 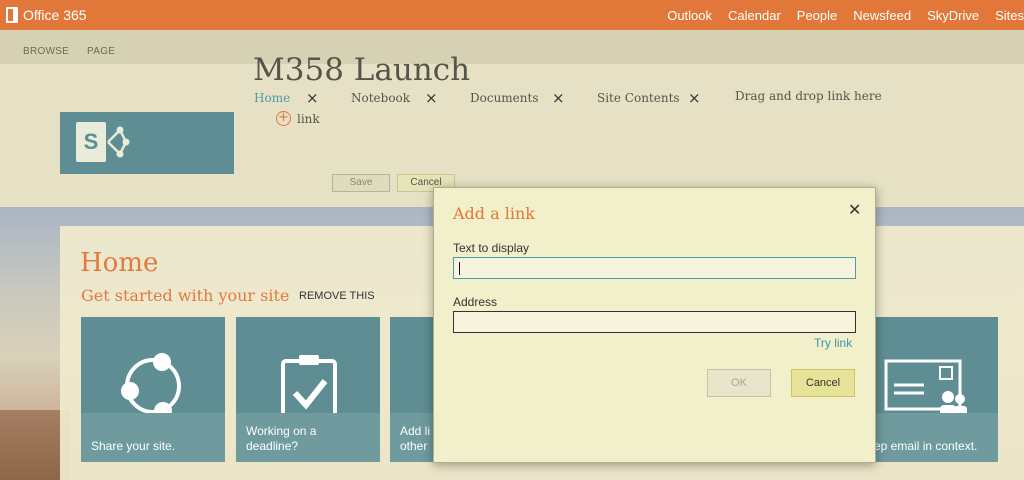 What do you see at coordinates (118, 142) in the screenshot?
I see `sharepoint-network-icon` at bounding box center [118, 142].